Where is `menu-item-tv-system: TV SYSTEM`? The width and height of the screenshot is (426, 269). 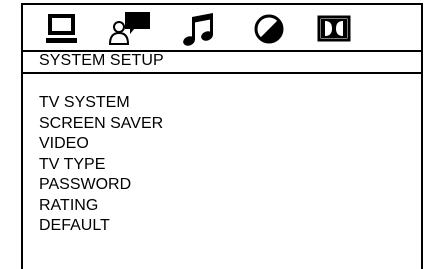
menu-item-tv-system: TV SYSTEM is located at coordinates (101, 103).